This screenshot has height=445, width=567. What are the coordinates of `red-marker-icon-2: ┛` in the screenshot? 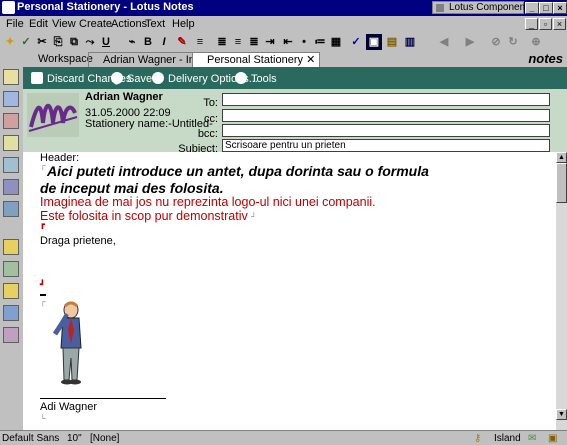 It's located at (42, 284).